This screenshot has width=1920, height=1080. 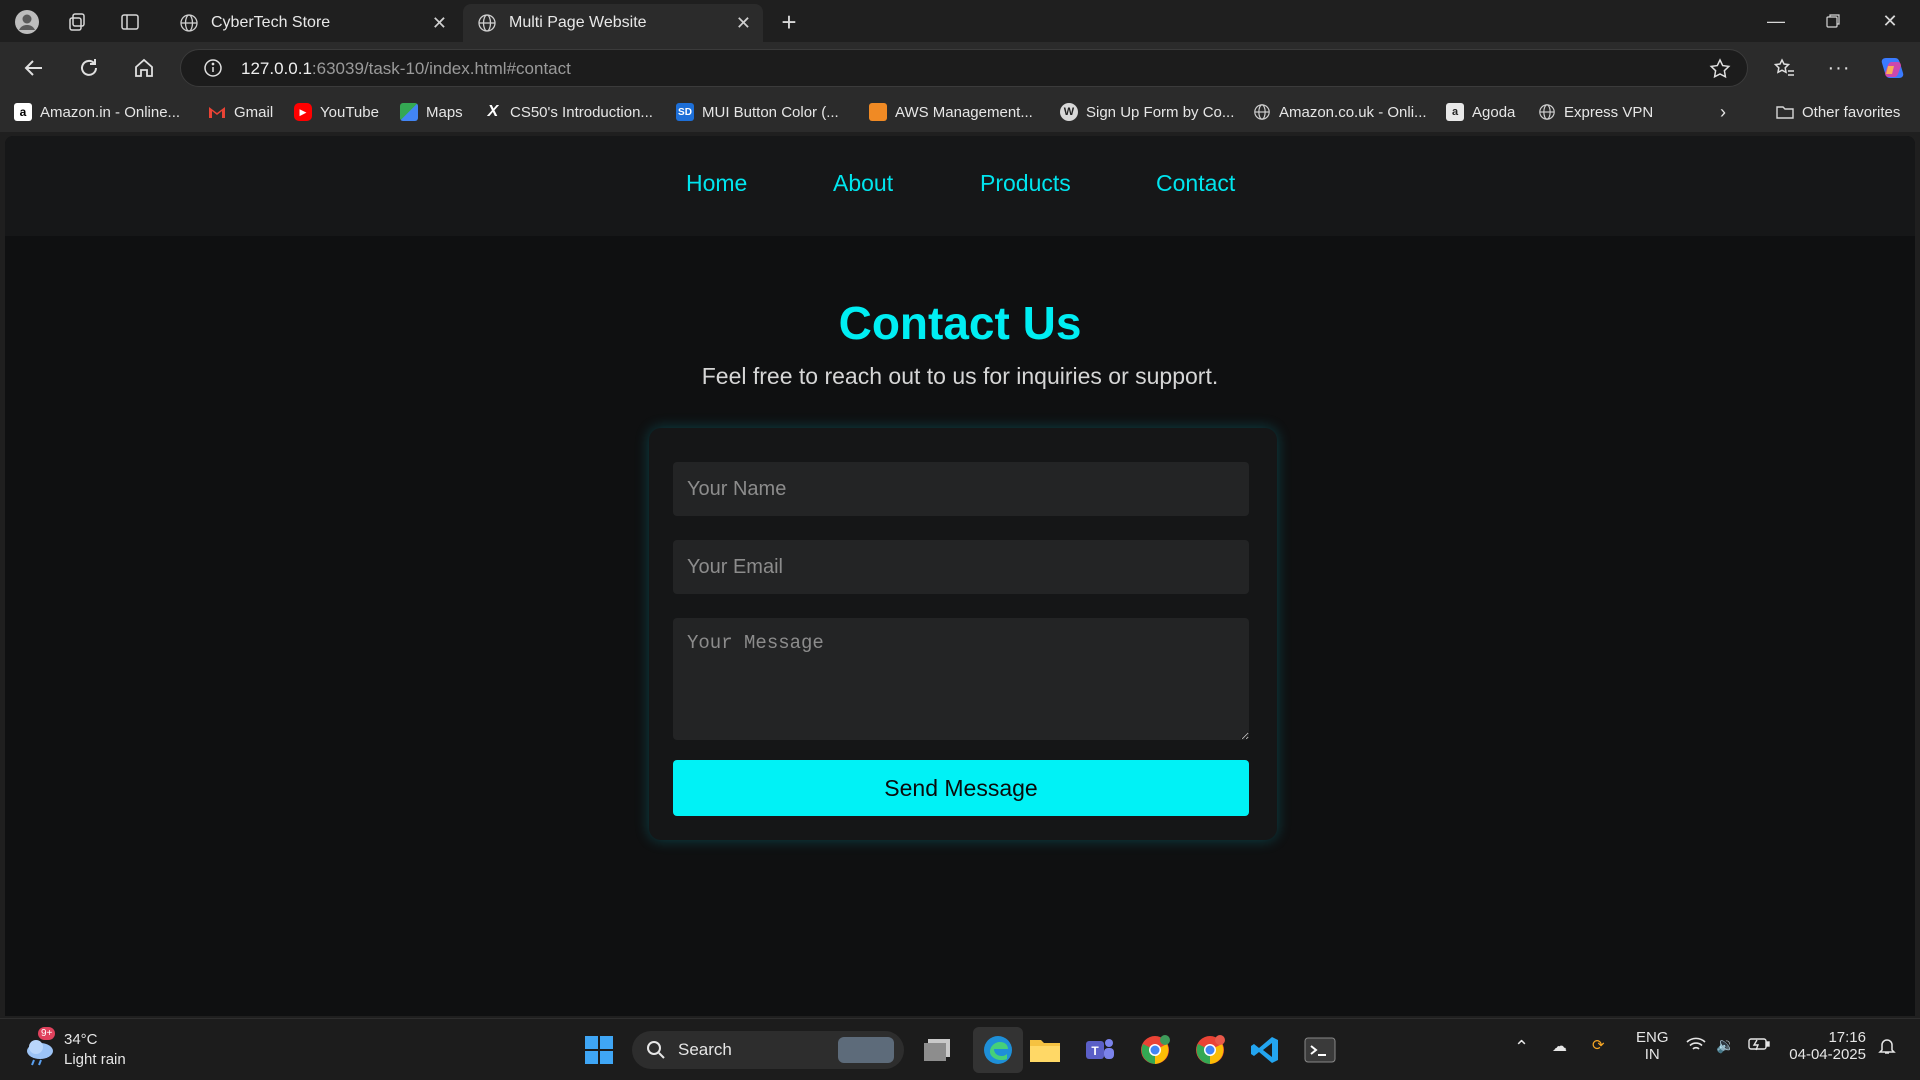 I want to click on tab-multi-page-website: Multi Page Website ✕, so click(x=613, y=23).